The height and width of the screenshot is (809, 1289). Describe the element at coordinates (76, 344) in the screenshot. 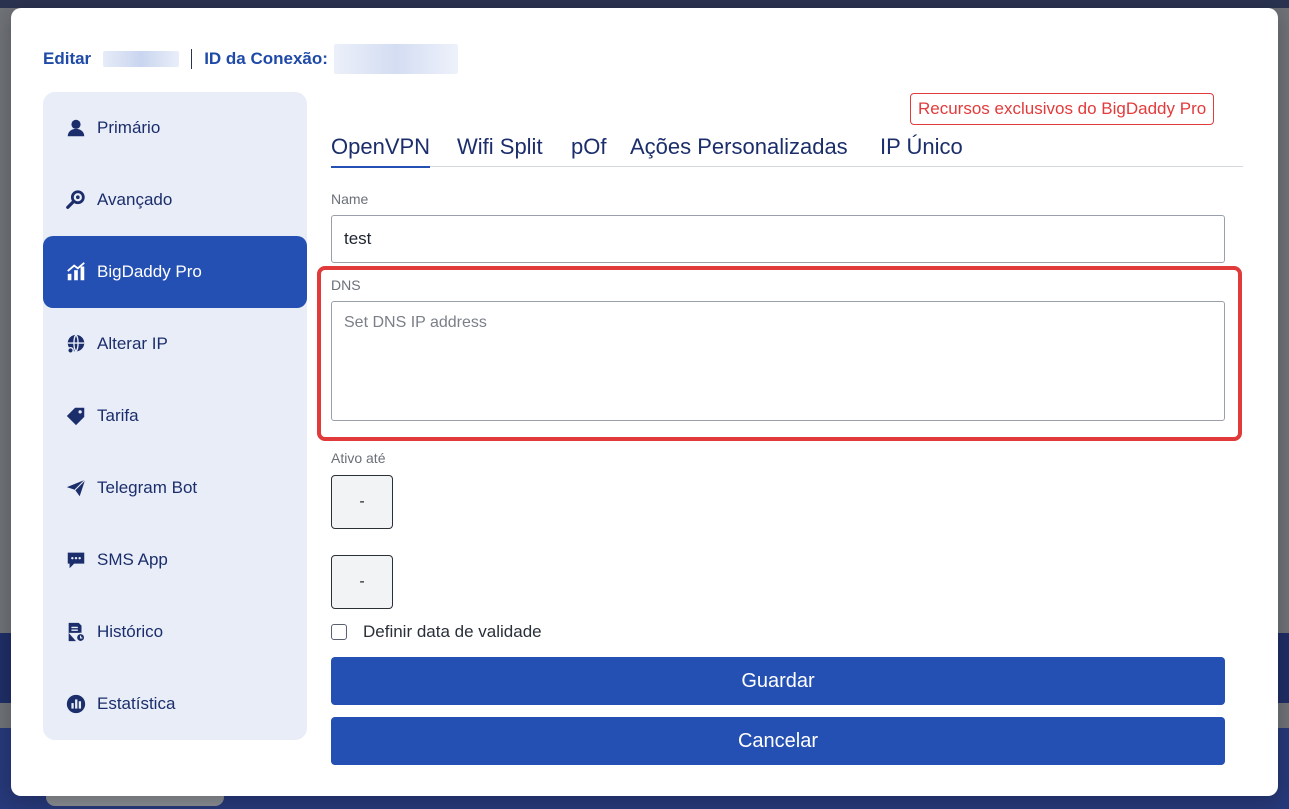

I see `globe-icon` at that location.